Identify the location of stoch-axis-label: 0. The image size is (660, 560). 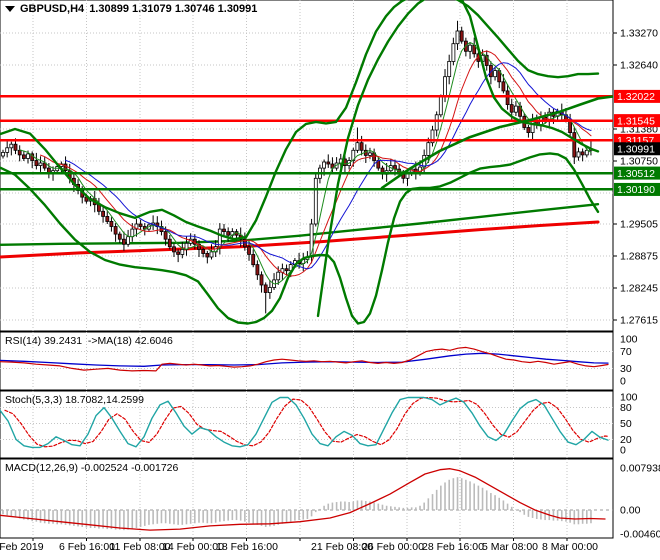
(623, 451).